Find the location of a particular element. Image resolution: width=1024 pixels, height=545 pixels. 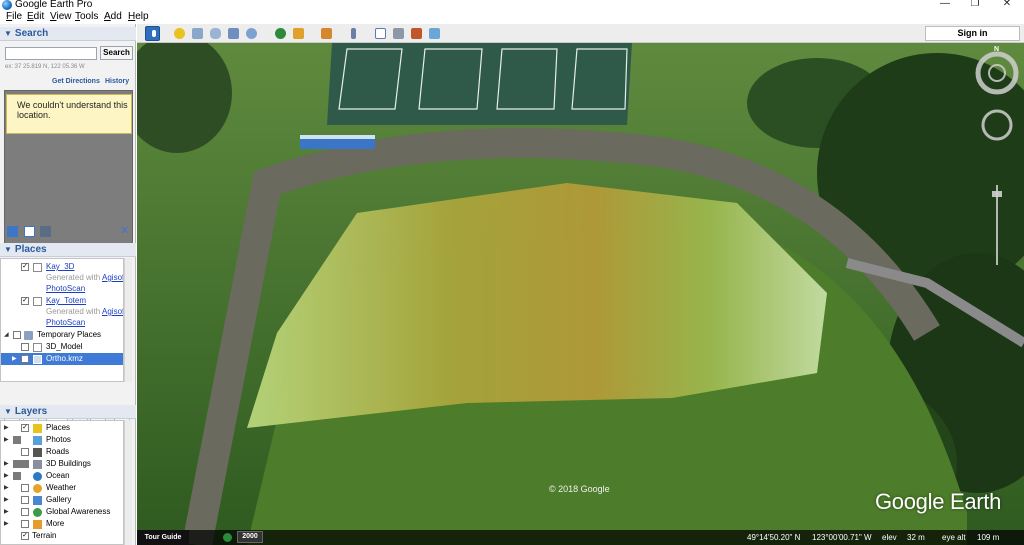

polygon-icon is located at coordinates (197, 33).